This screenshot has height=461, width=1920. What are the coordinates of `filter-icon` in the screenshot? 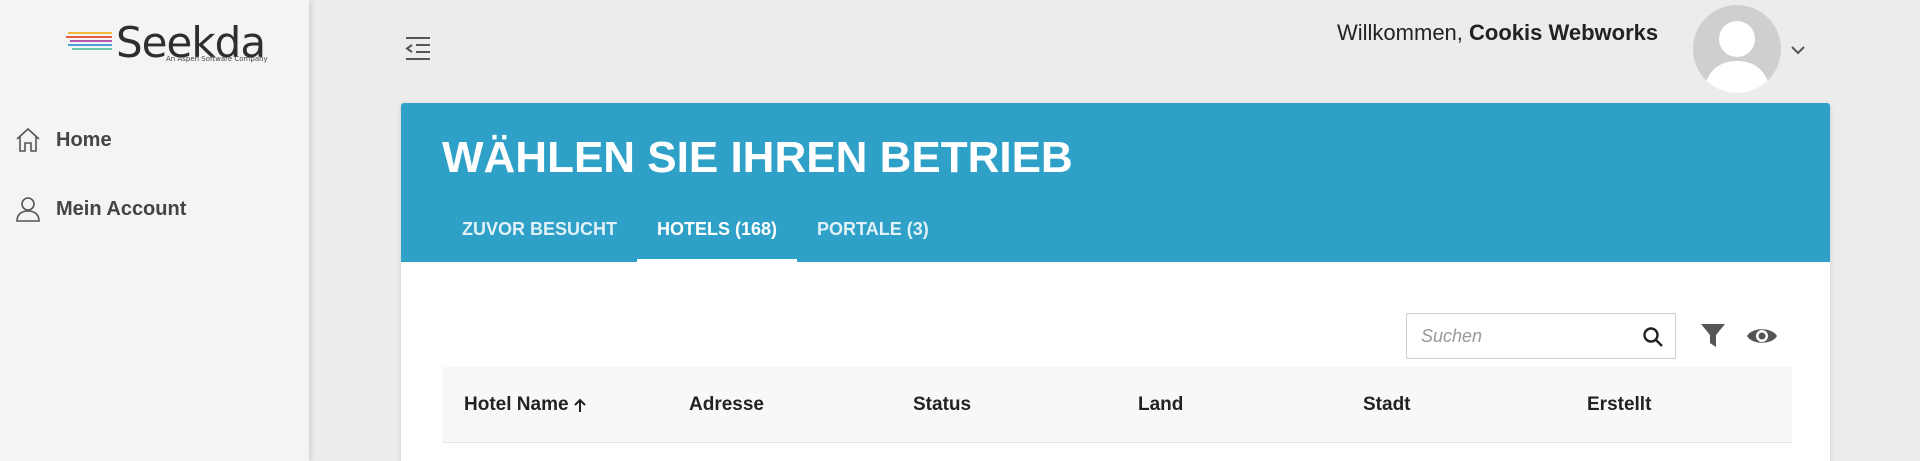 It's located at (1713, 336).